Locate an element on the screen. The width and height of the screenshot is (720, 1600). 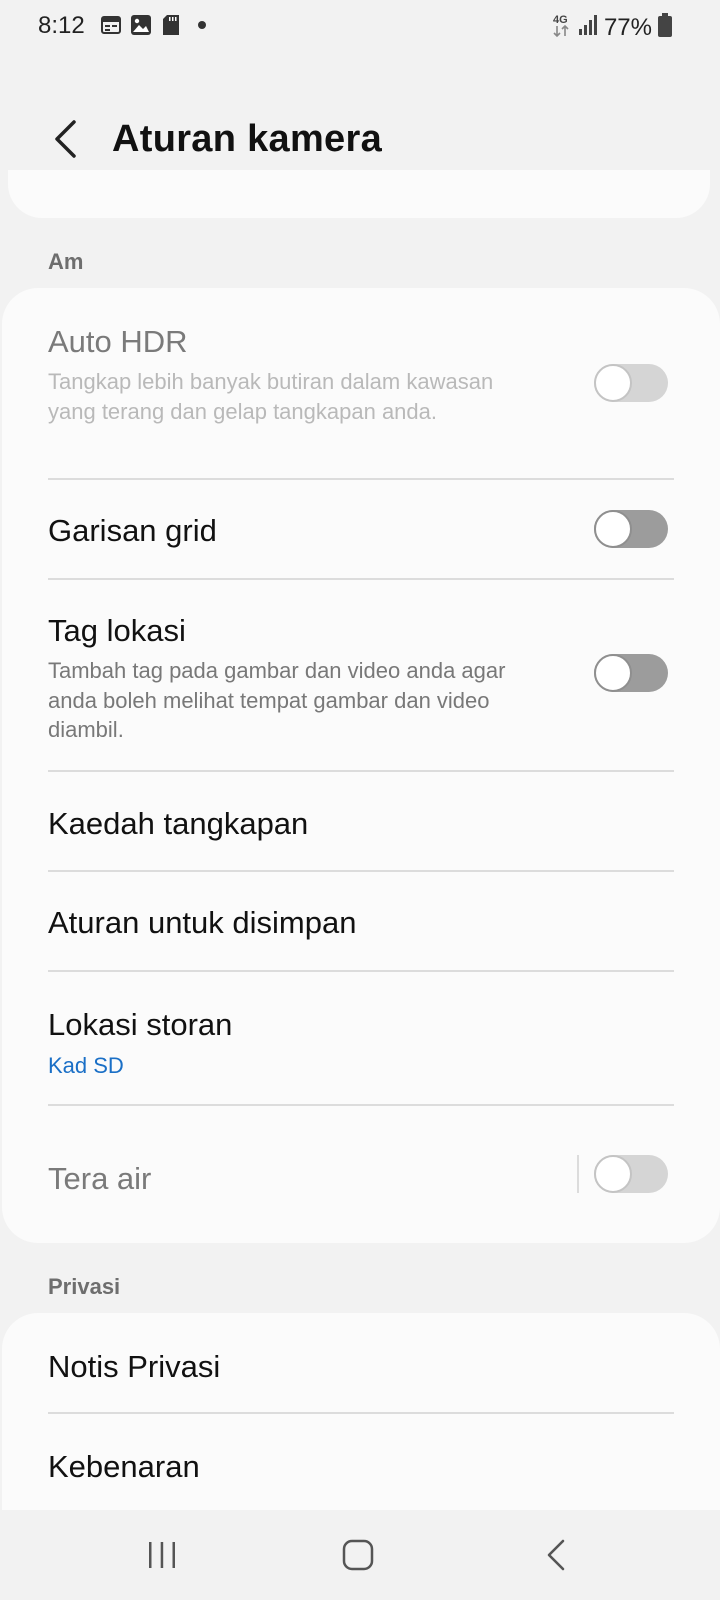
setting-privacy-notice: Notis Privasi is located at coordinates (361, 1362).